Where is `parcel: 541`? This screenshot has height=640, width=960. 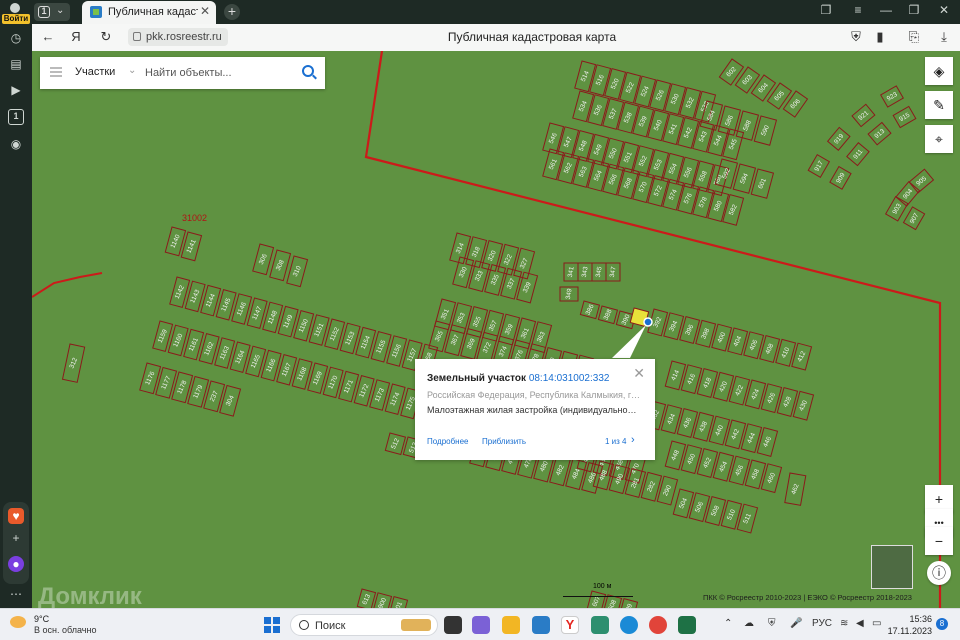 parcel: 541 is located at coordinates (673, 129).